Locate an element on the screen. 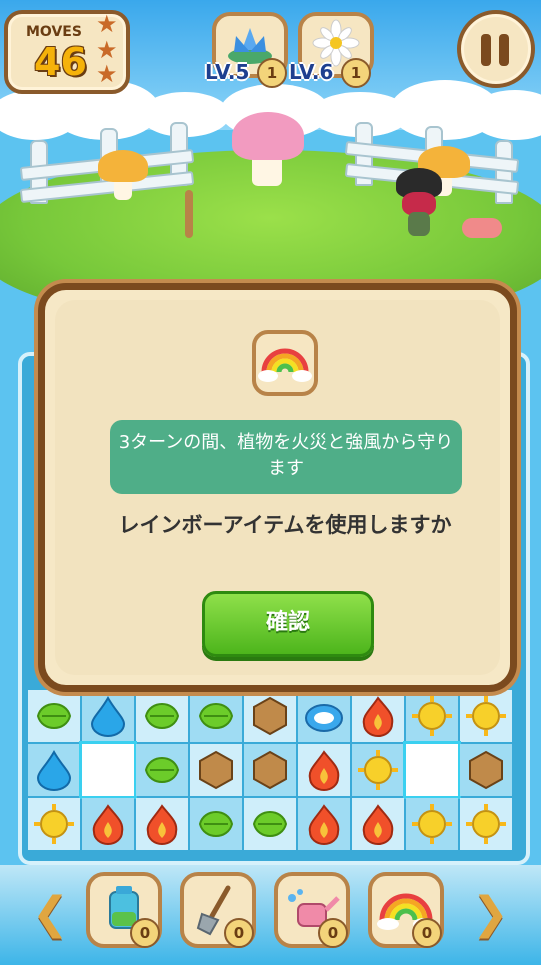 The width and height of the screenshot is (541, 965). pause-icon is located at coordinates (486, 50).